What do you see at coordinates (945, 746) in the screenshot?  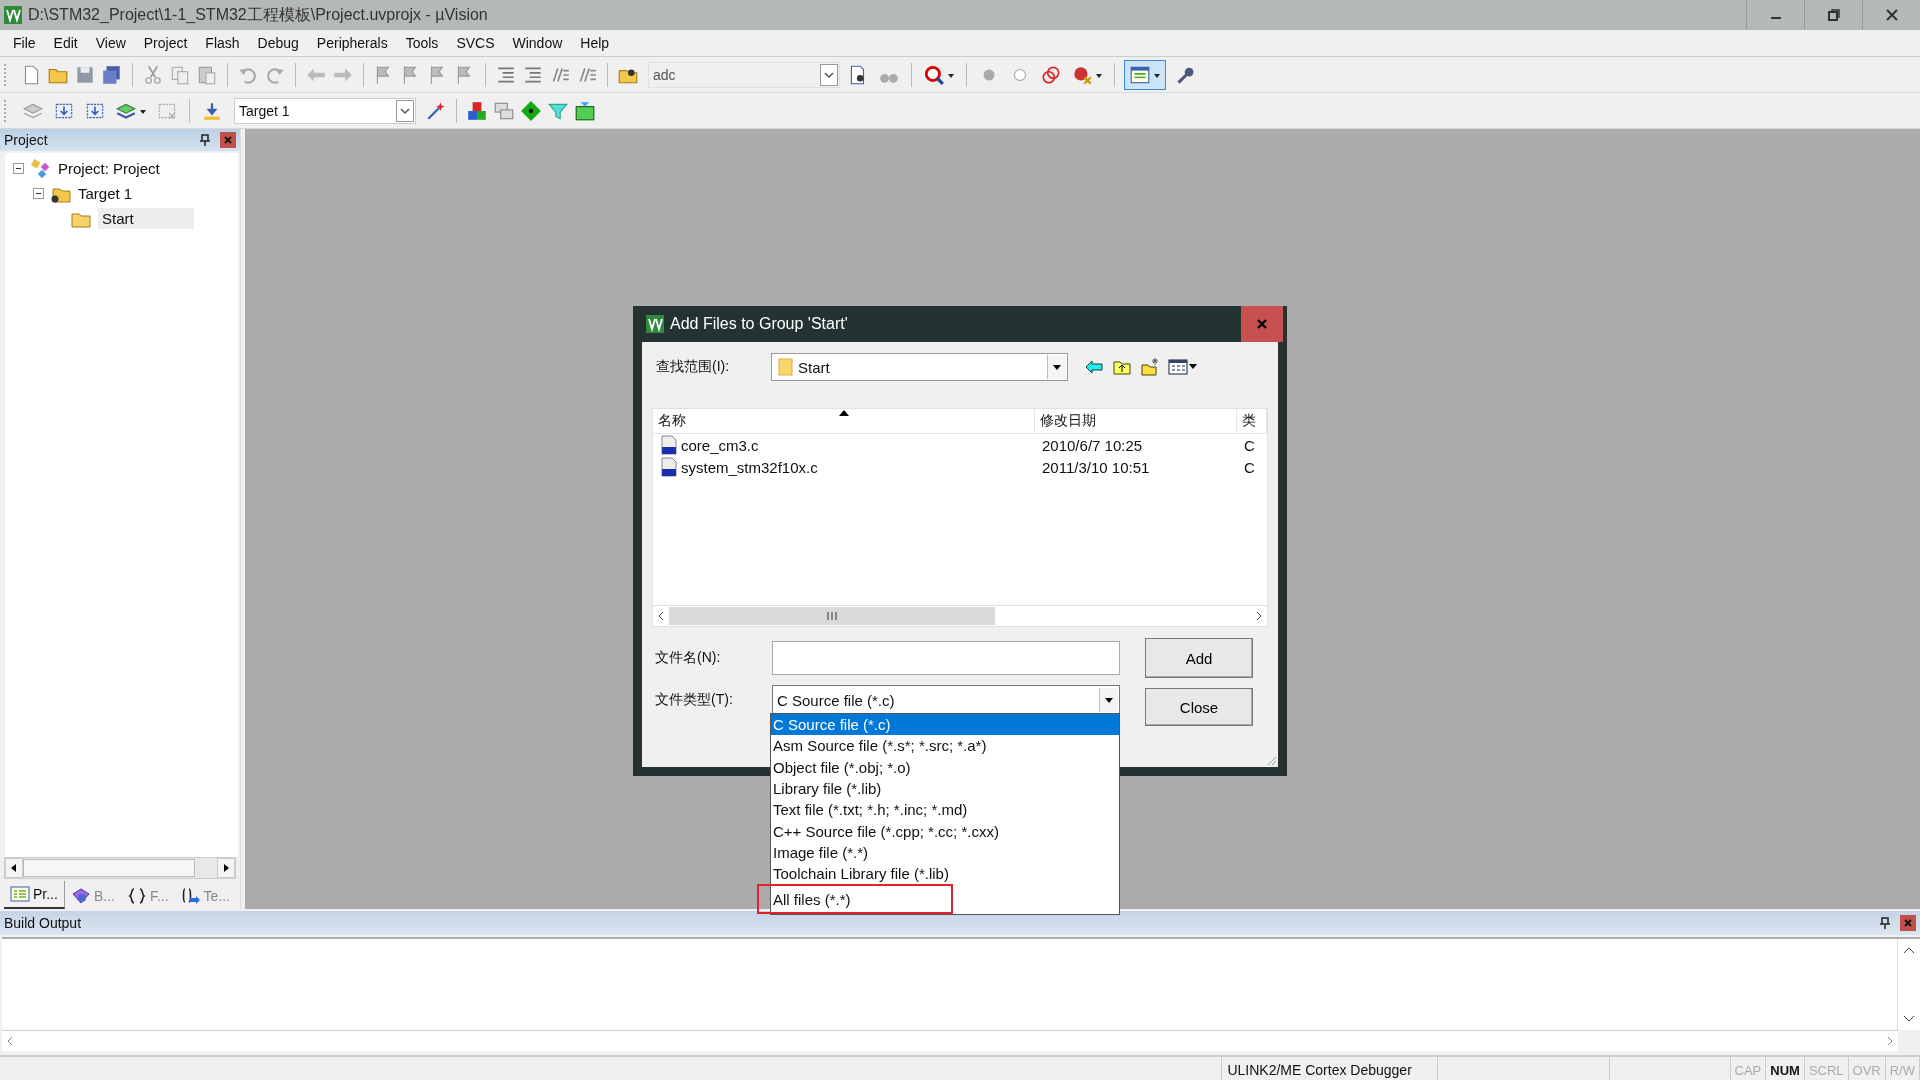 I see `dropdown-option: Asm Source file (*.s*; *.src; *.a*)` at bounding box center [945, 746].